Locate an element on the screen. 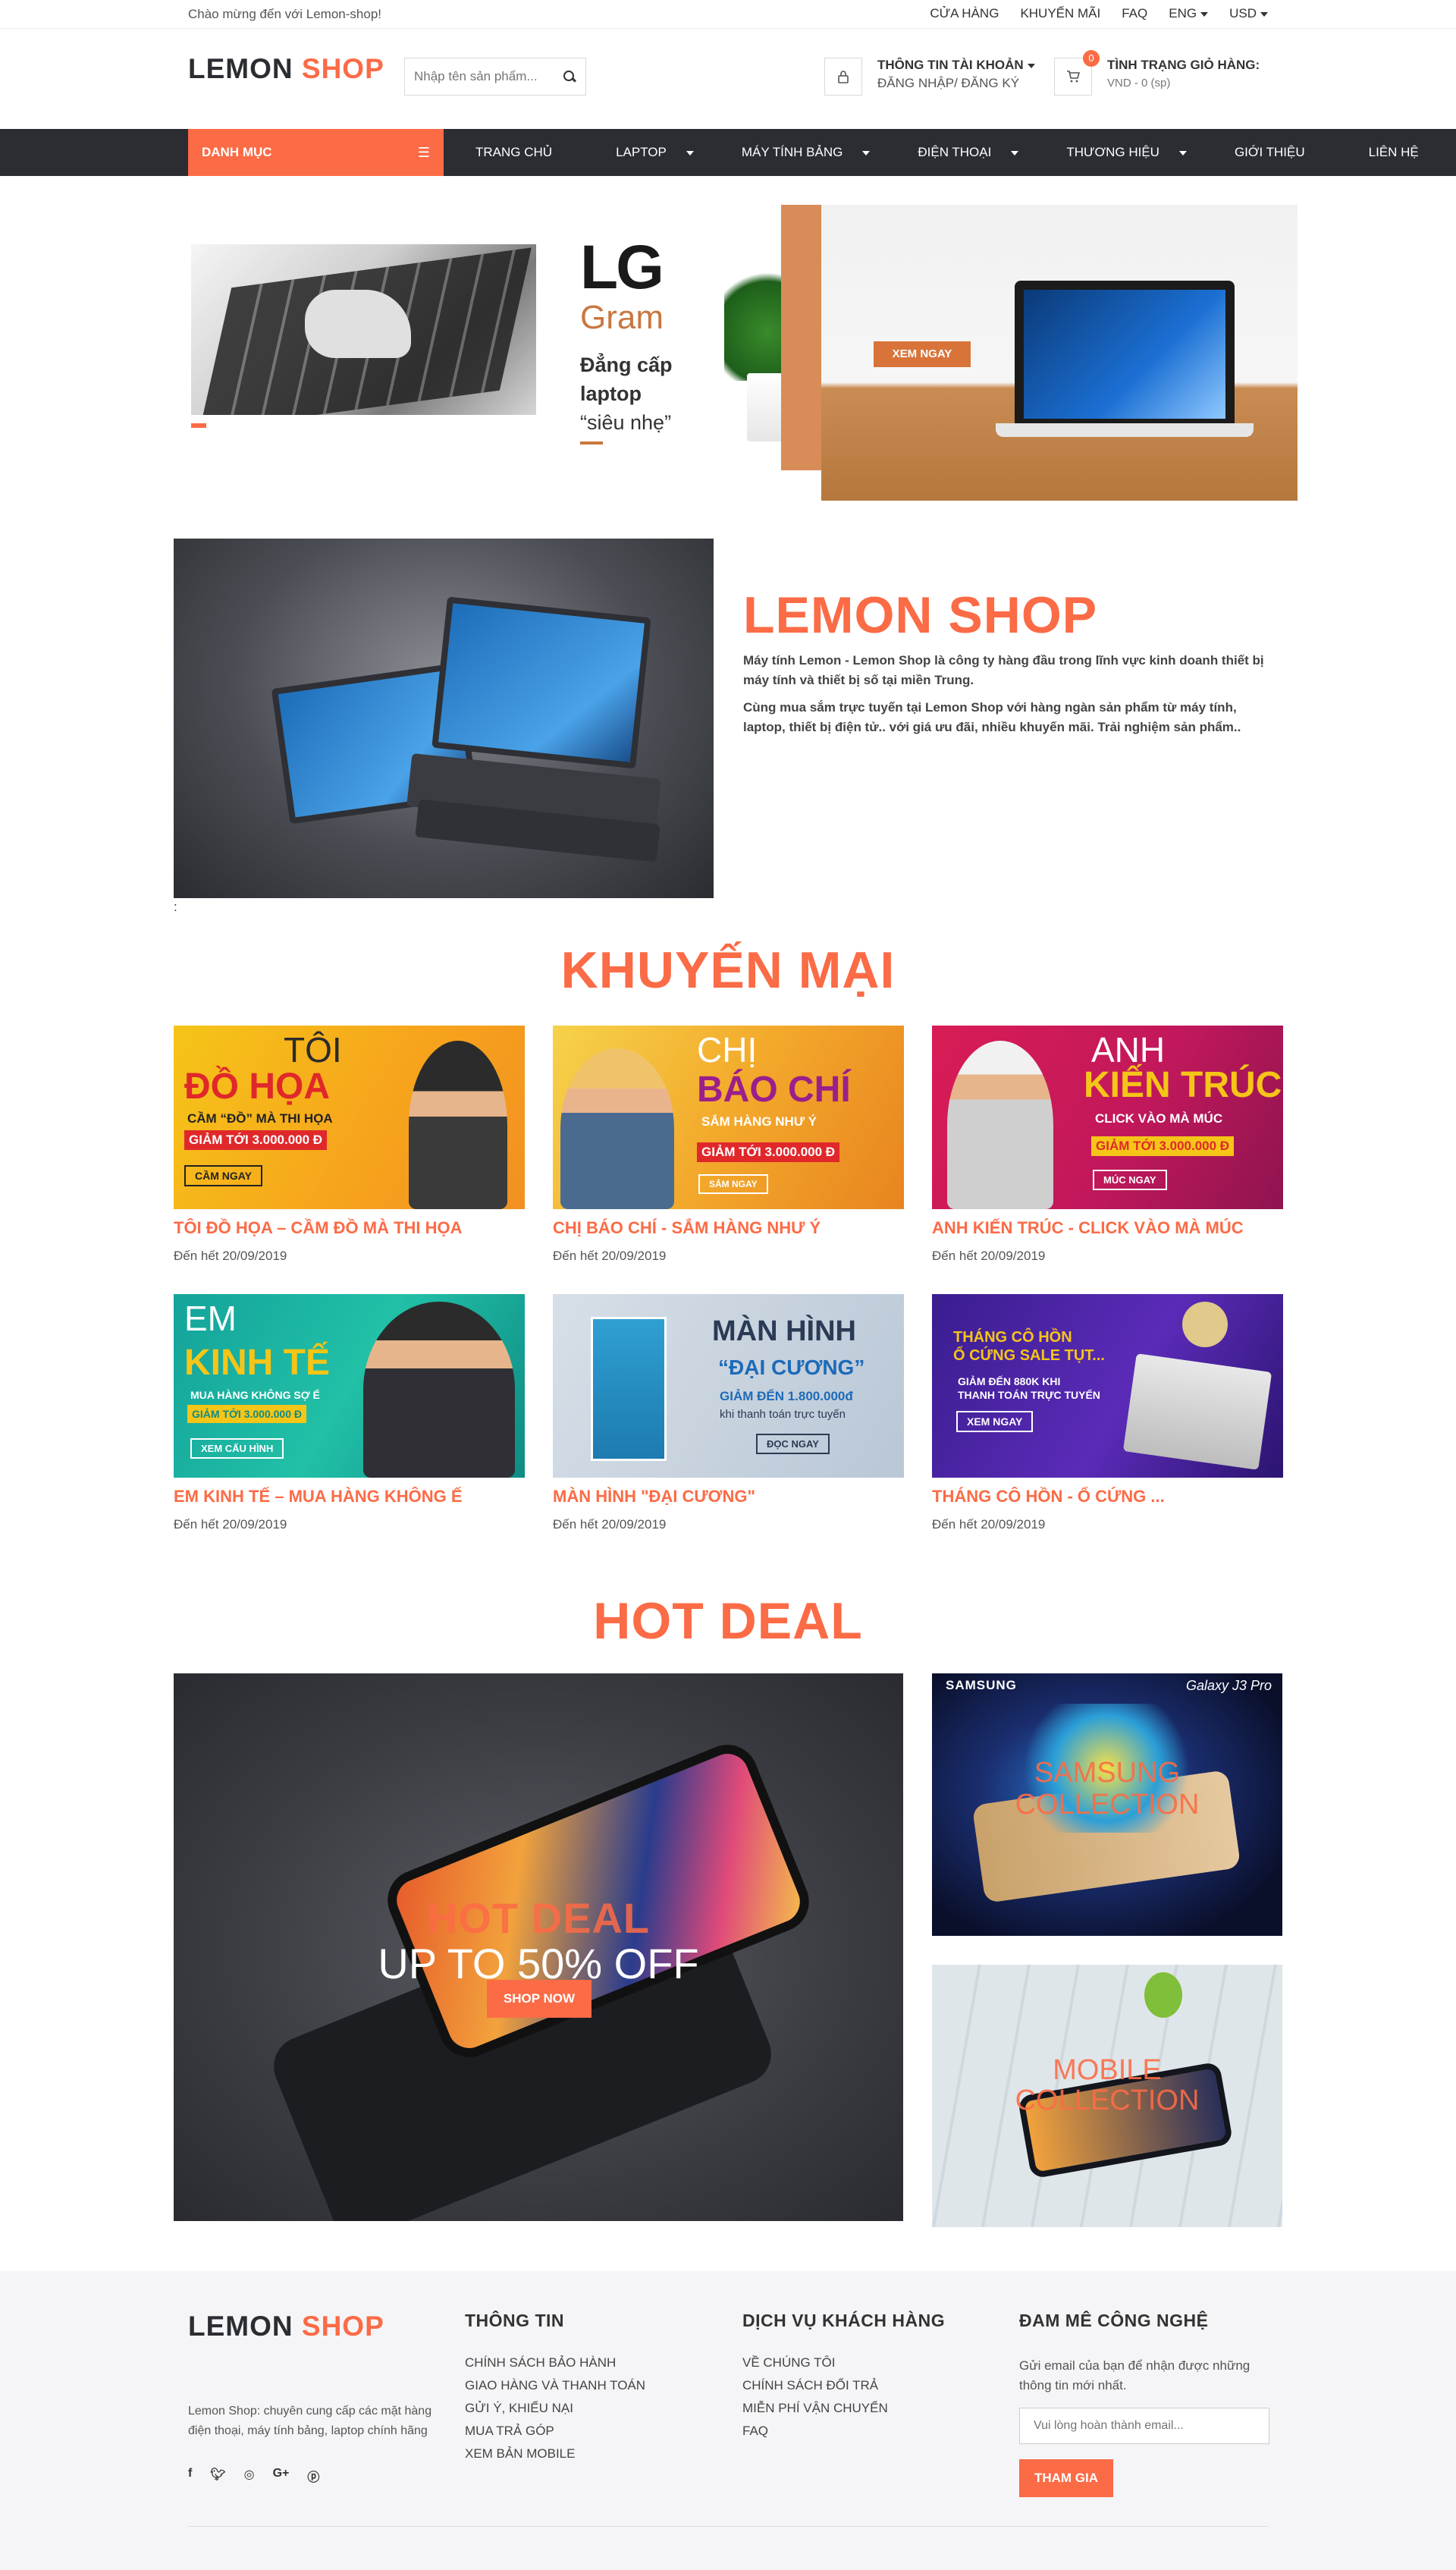 Image resolution: width=1456 pixels, height=2570 pixels. nav-item-laptop: LAPTOP is located at coordinates (647, 152).